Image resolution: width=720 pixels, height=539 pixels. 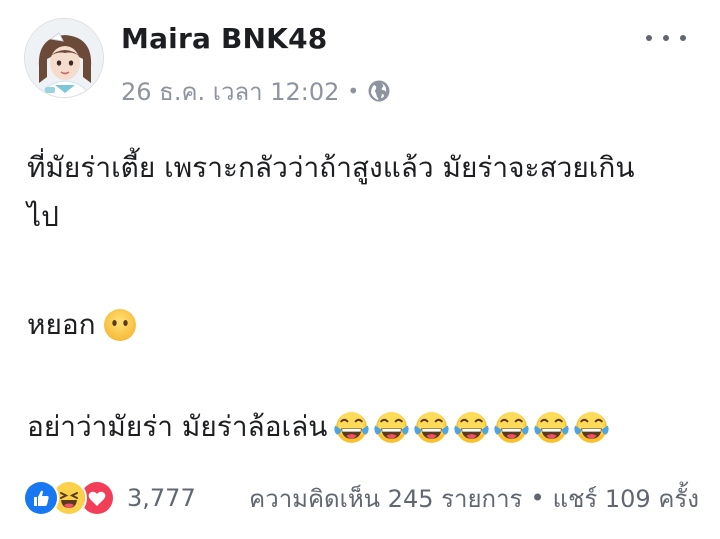 I want to click on neutral-face-icon, so click(x=120, y=325).